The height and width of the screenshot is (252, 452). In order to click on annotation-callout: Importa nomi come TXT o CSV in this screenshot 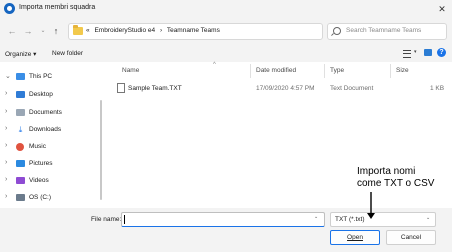, I will do `click(395, 178)`.